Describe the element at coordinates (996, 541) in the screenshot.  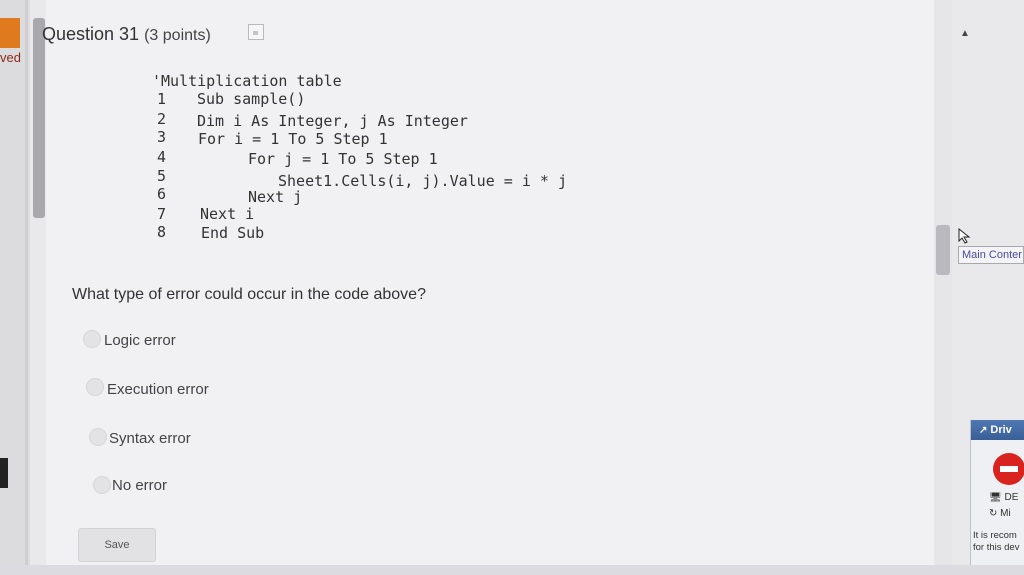
I see `drive-note: It is recom for this dev` at that location.